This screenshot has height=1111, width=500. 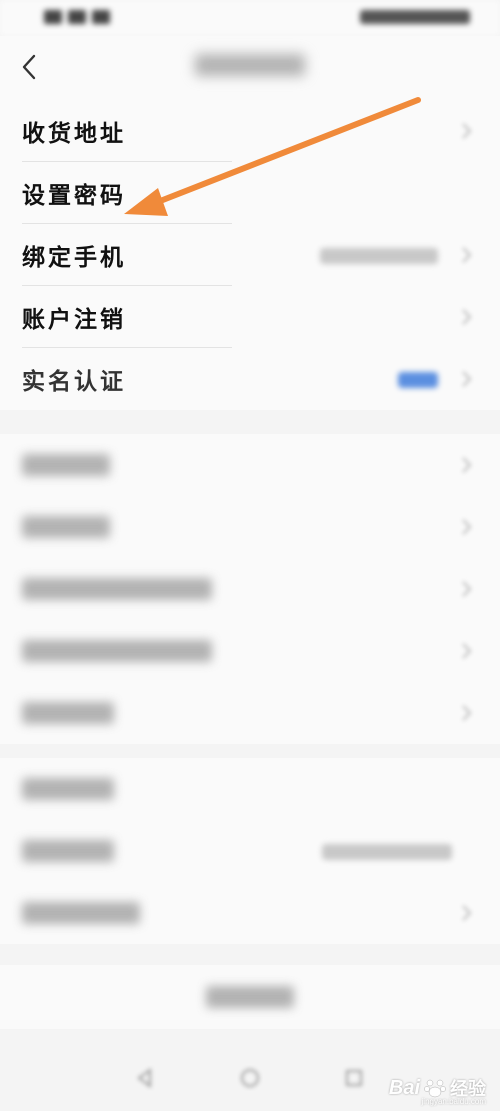 What do you see at coordinates (74, 134) in the screenshot?
I see `row-label: 收货地址` at bounding box center [74, 134].